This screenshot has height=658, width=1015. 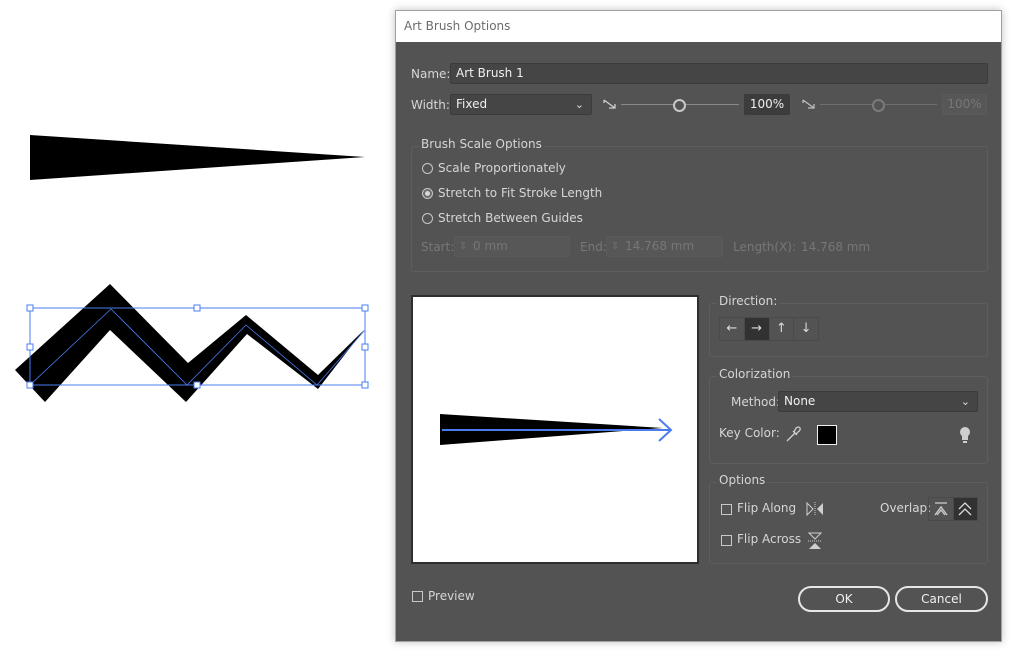 I want to click on start-value: 0 mm, so click(x=490, y=246).